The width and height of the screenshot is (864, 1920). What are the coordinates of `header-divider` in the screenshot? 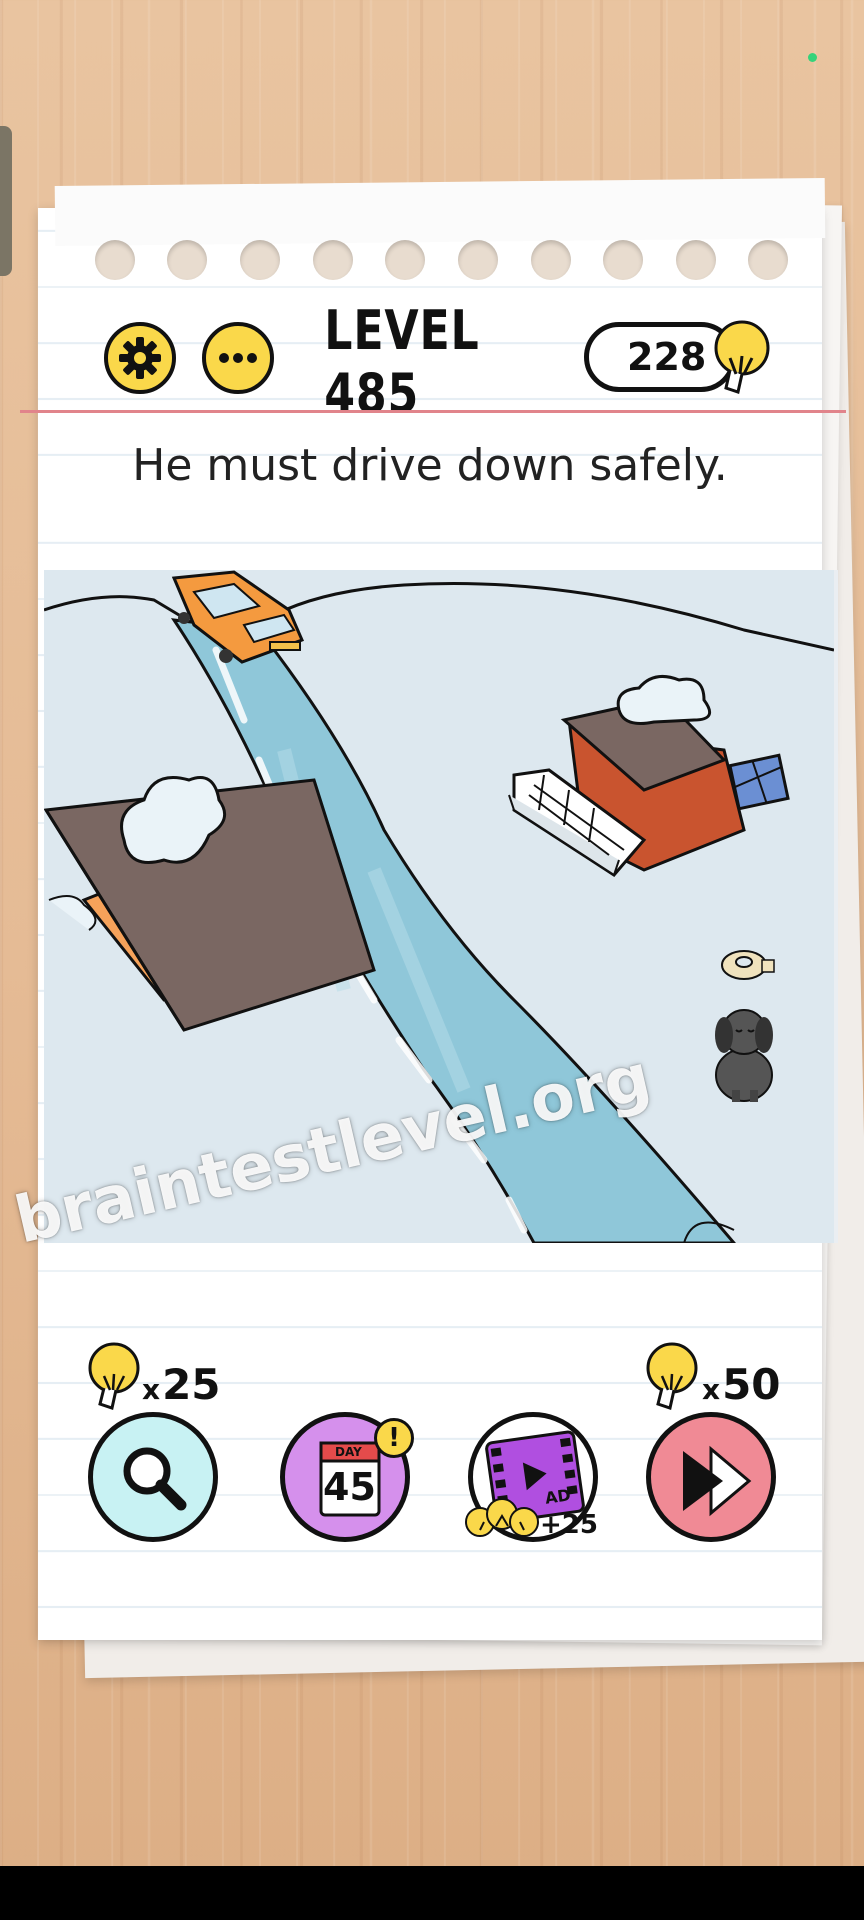 It's located at (433, 411).